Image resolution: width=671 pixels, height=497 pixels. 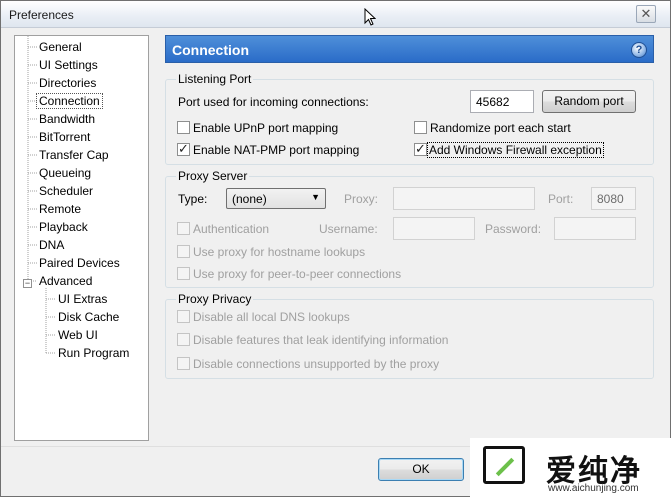 What do you see at coordinates (595, 228) in the screenshot?
I see `proxy-password-input` at bounding box center [595, 228].